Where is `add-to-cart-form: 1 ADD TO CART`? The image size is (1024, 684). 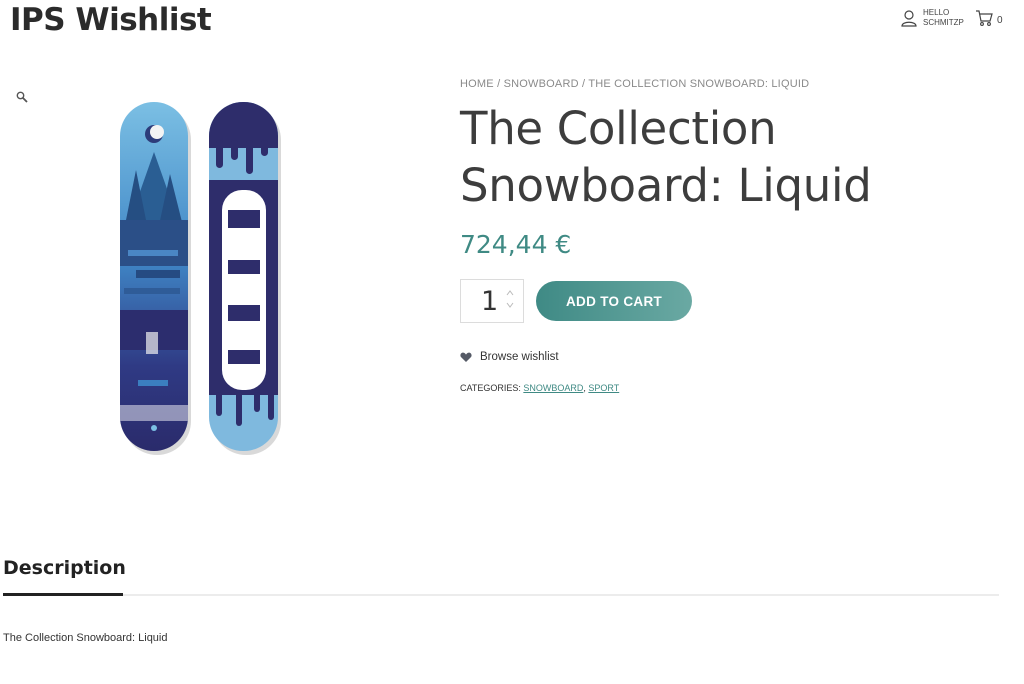
add-to-cart-form: 1 ADD TO CART is located at coordinates (730, 301).